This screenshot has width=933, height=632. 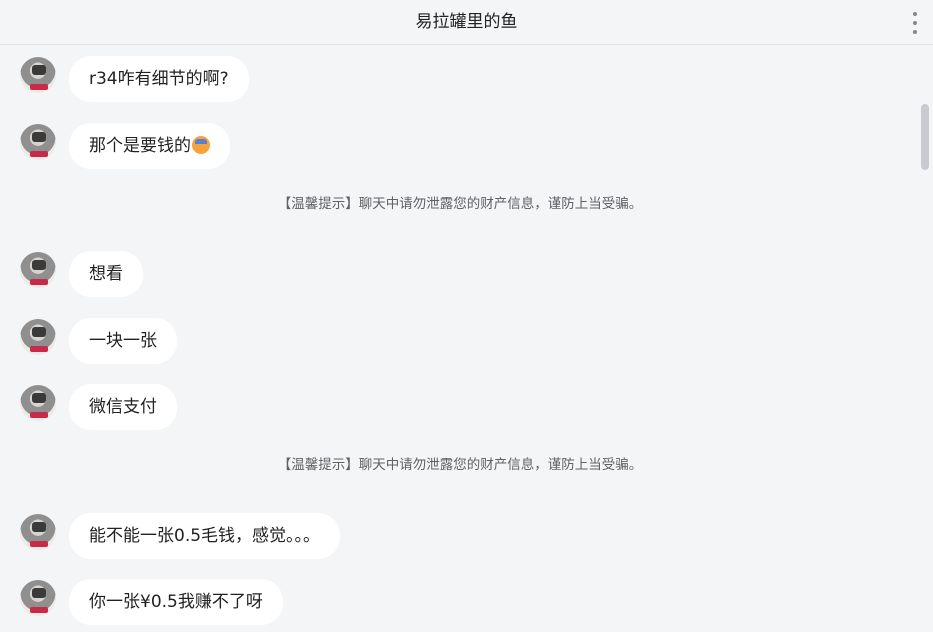 What do you see at coordinates (176, 602) in the screenshot?
I see `message-bubble: 你一张¥0.5我赚不了呀` at bounding box center [176, 602].